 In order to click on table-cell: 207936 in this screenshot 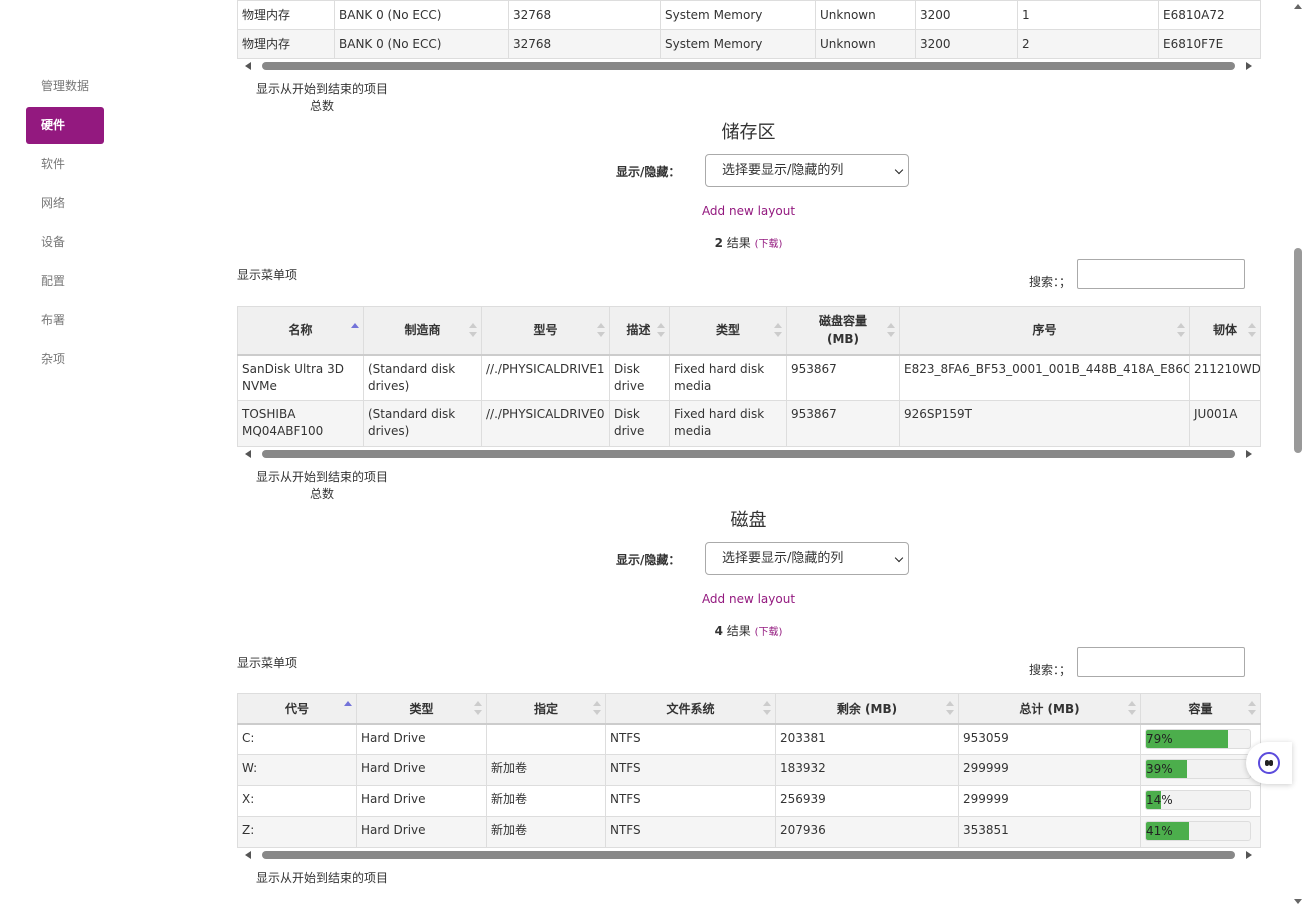, I will do `click(867, 832)`.